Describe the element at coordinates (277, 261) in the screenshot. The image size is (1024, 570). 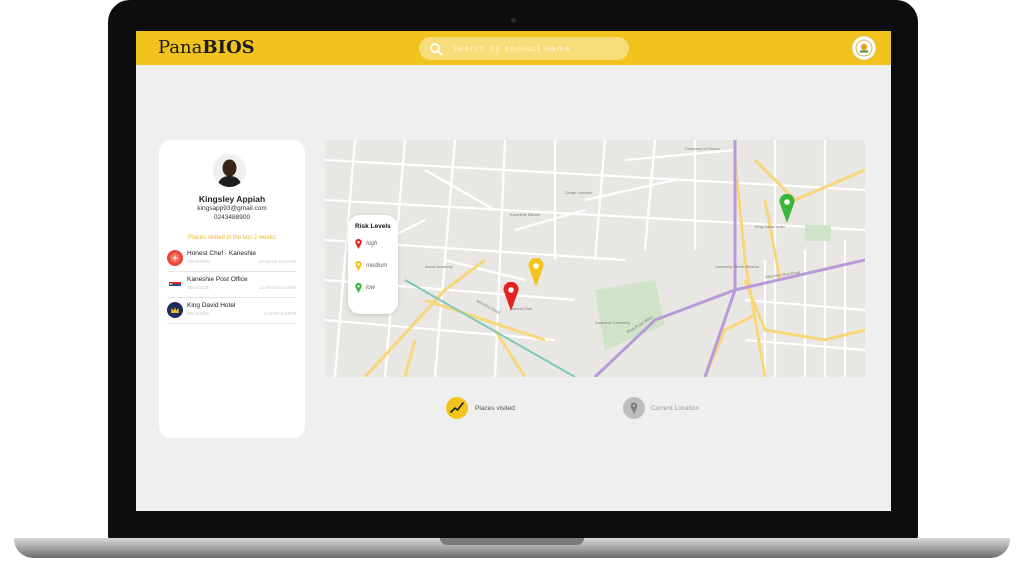
I see `place-time: 10:34AM-11:02AM` at that location.